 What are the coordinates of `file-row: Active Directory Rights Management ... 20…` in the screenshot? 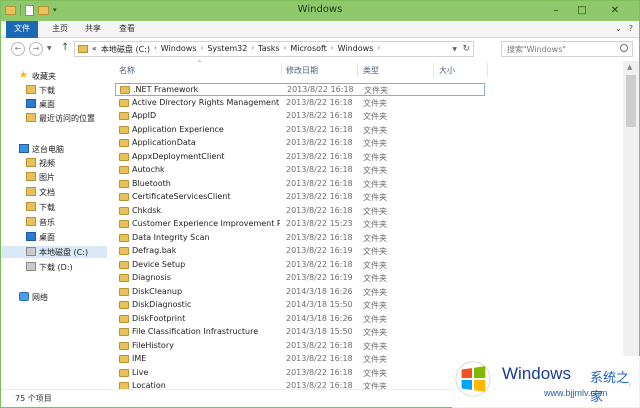 It's located at (300, 103).